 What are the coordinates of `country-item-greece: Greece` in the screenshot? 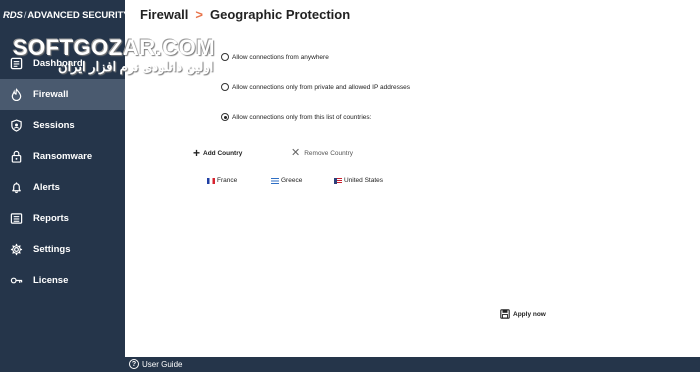 It's located at (286, 180).